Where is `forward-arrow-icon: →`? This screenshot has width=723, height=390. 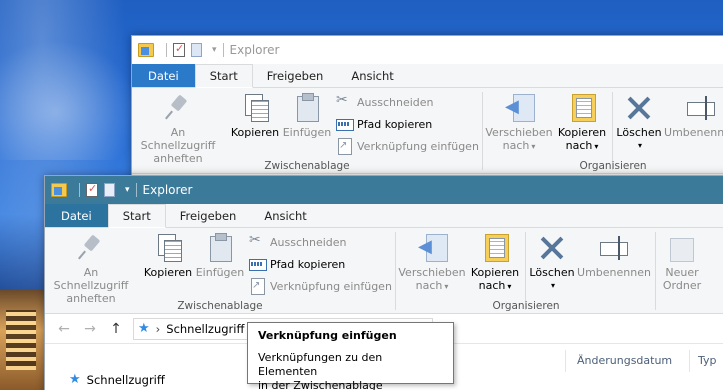
forward-arrow-icon: → is located at coordinates (90, 329).